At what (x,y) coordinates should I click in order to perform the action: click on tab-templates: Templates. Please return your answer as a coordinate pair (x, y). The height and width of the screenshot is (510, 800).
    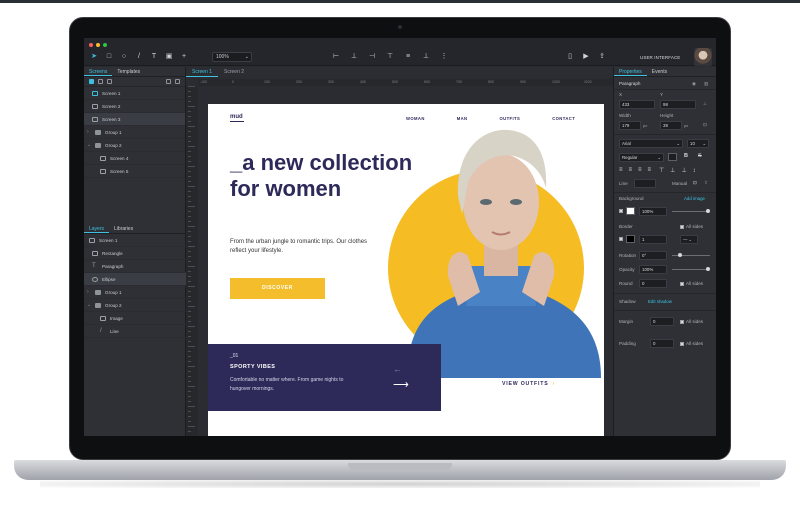
    Looking at the image, I should click on (128, 71).